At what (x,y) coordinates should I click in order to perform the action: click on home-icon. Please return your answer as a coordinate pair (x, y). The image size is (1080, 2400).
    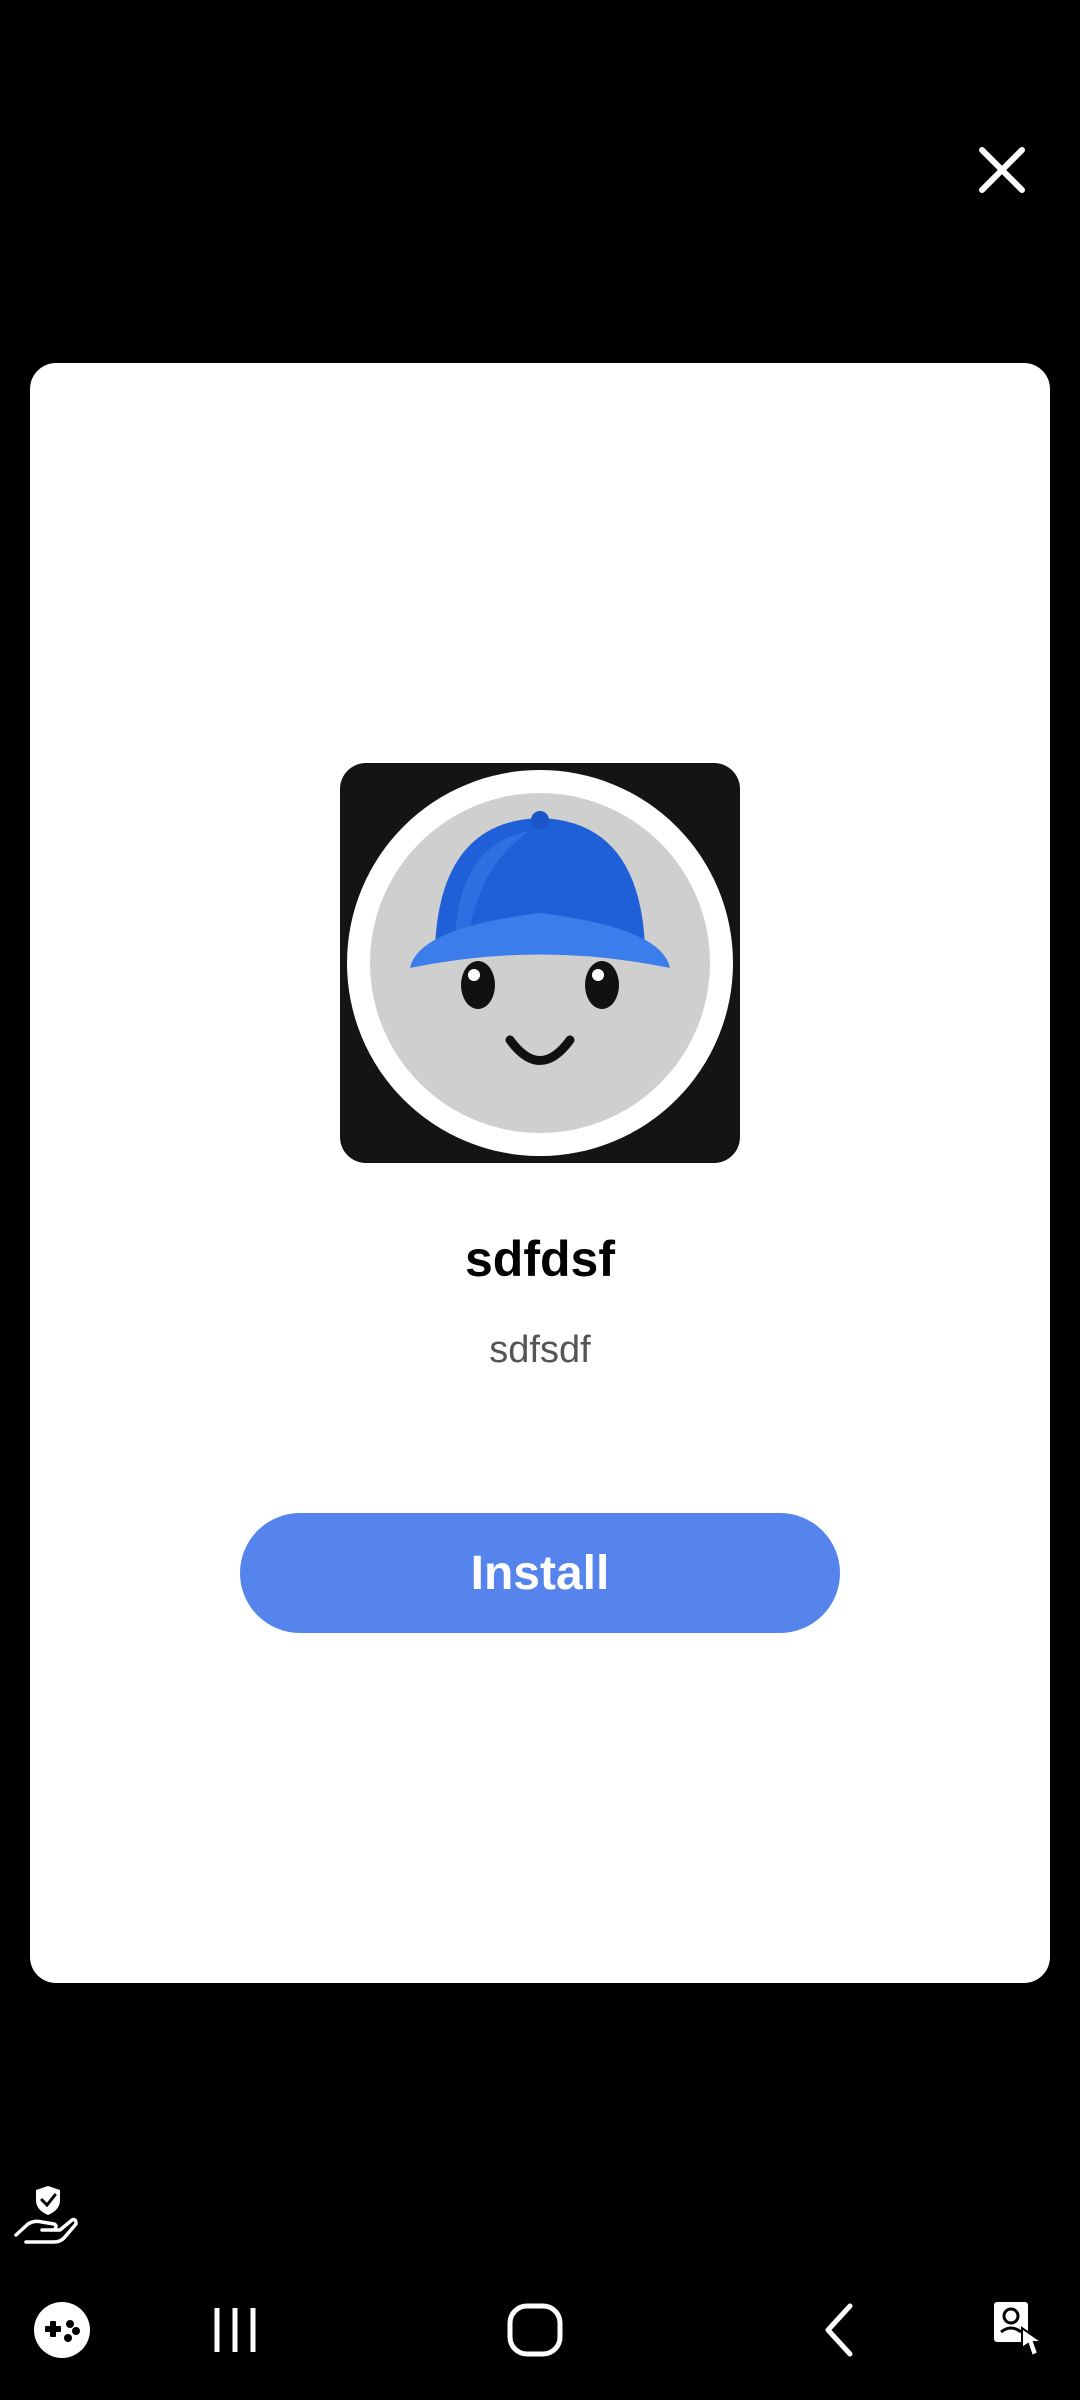
    Looking at the image, I should click on (535, 2330).